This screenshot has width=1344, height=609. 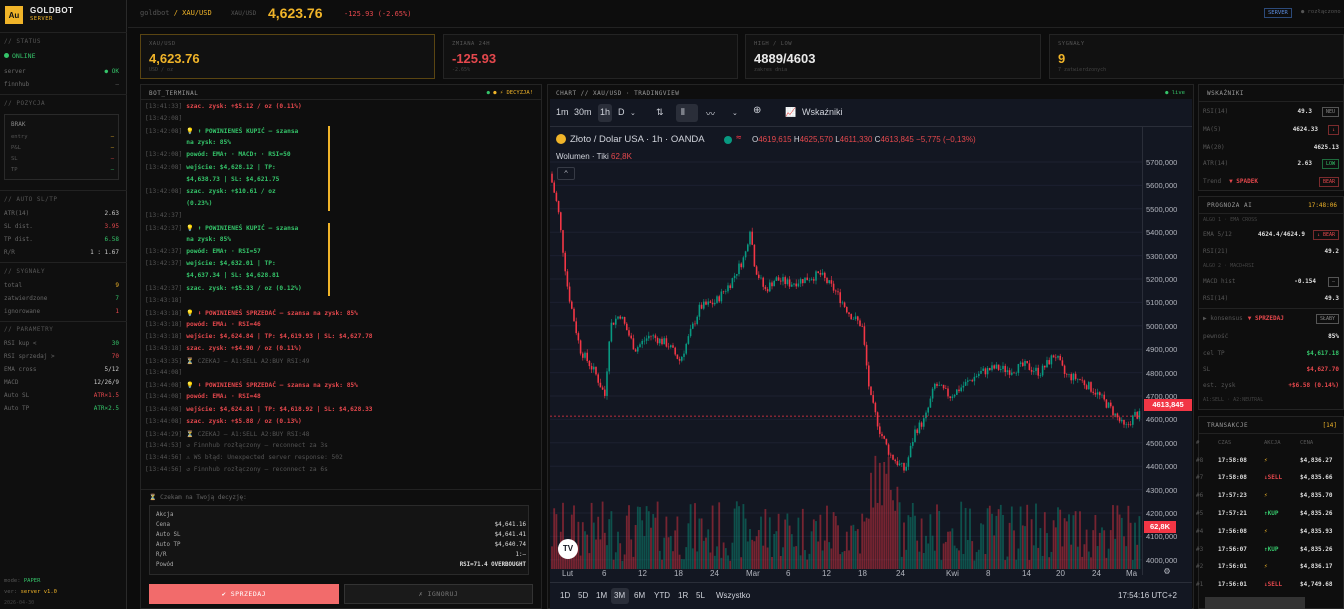 I want to click on transaction-row: #1 17:56:01 ↓SELL $4,749.68, so click(x=1270, y=585).